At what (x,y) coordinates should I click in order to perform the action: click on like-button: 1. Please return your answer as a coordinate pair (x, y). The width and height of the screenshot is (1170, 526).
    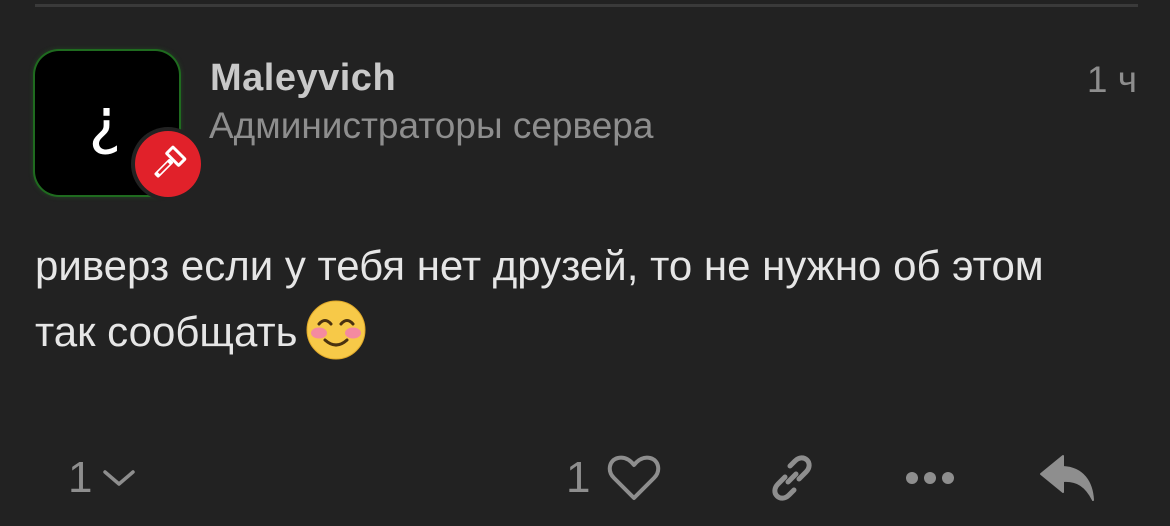
    Looking at the image, I should click on (614, 478).